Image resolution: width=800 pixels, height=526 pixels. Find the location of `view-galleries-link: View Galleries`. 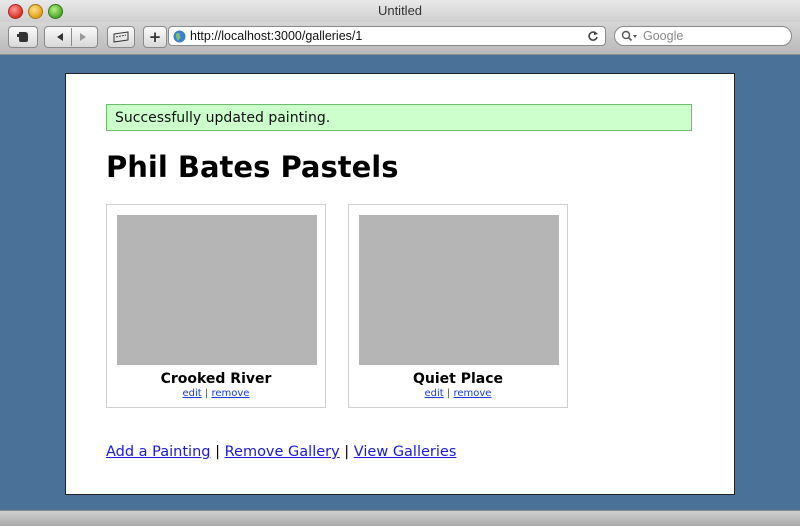

view-galleries-link: View Galleries is located at coordinates (405, 452).